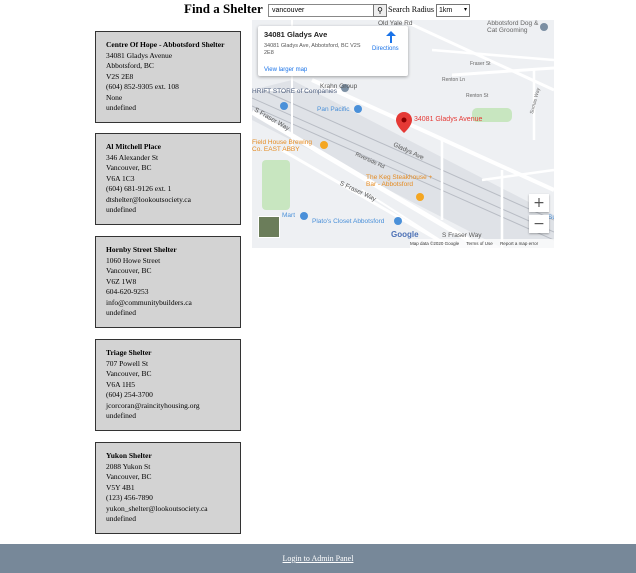 The height and width of the screenshot is (573, 636). Describe the element at coordinates (448, 119) in the screenshot. I see `map-pin-label: 34081 Gladys Avenue` at that location.